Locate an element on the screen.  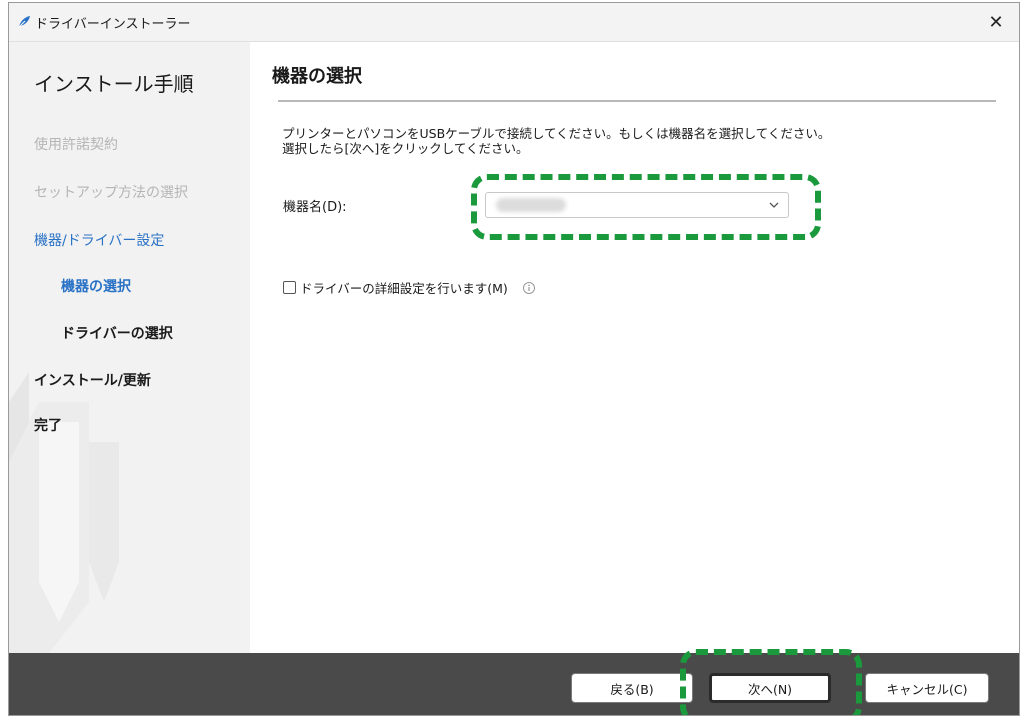
device-name-value is located at coordinates (531, 205).